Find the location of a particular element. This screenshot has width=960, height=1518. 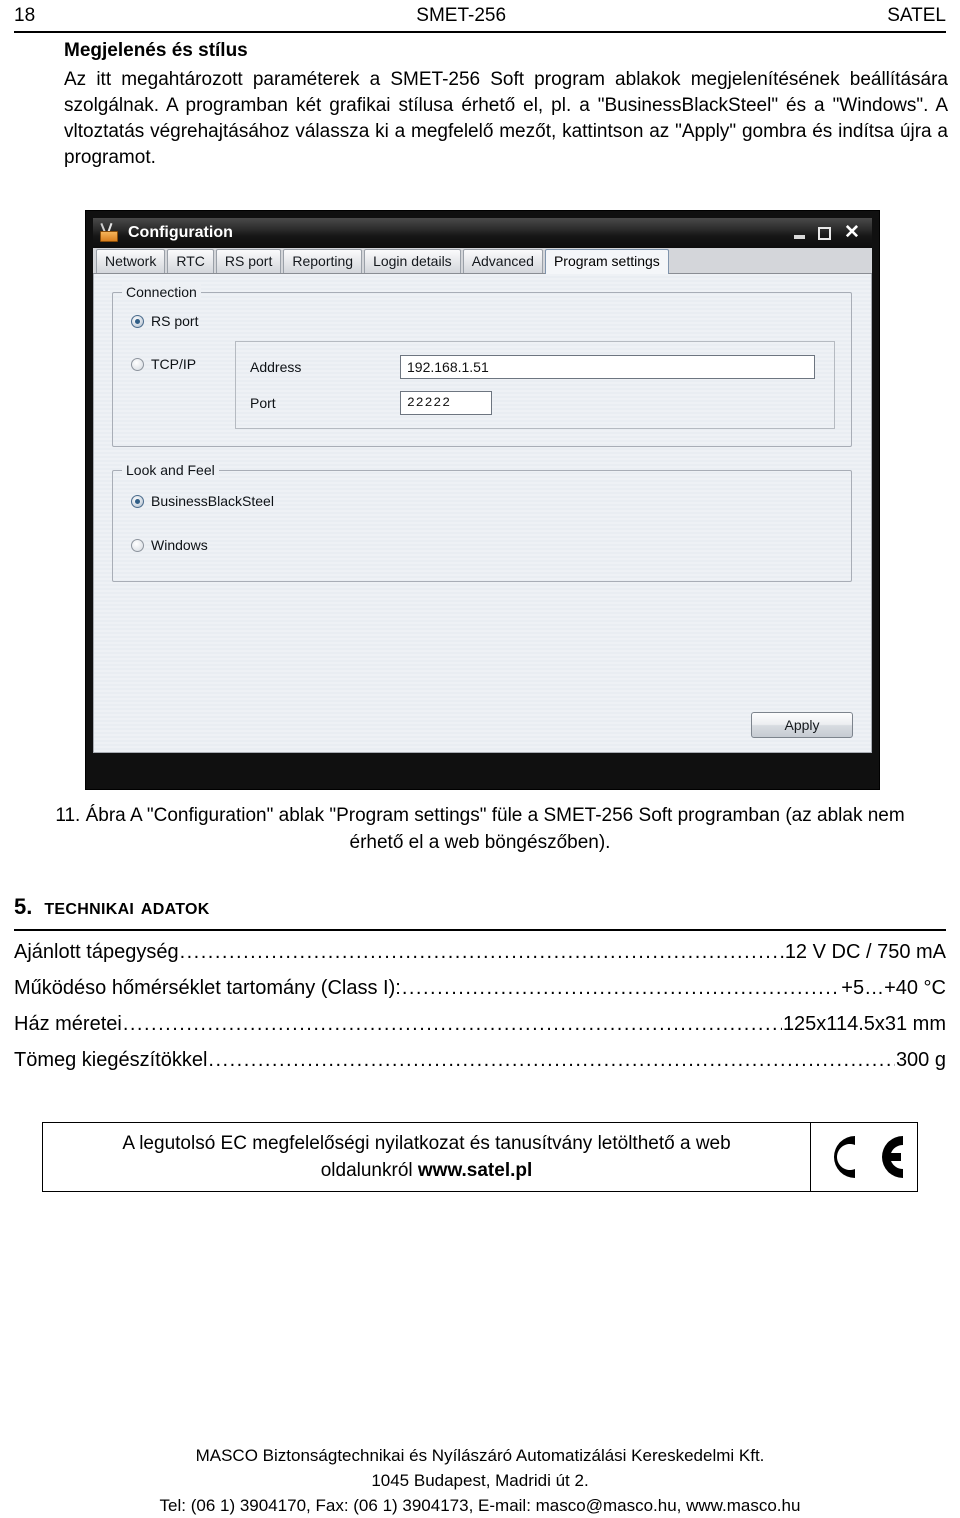

spec-name: Ajánlott tápegység is located at coordinates (96, 952).